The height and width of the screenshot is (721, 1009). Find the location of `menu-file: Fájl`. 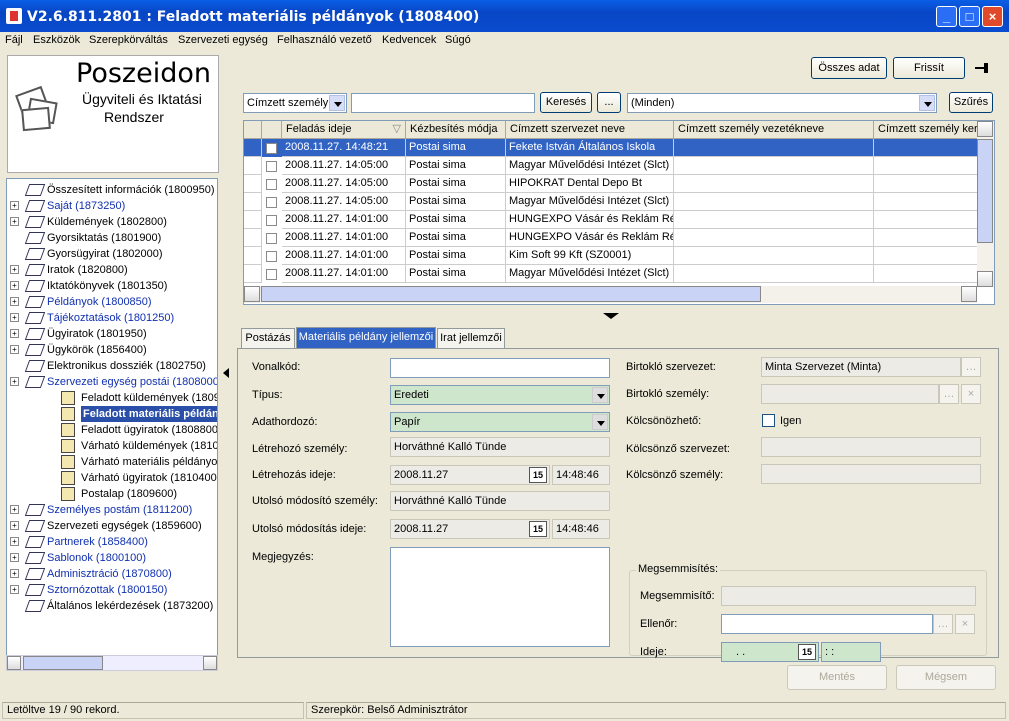

menu-file: Fájl is located at coordinates (14, 40).